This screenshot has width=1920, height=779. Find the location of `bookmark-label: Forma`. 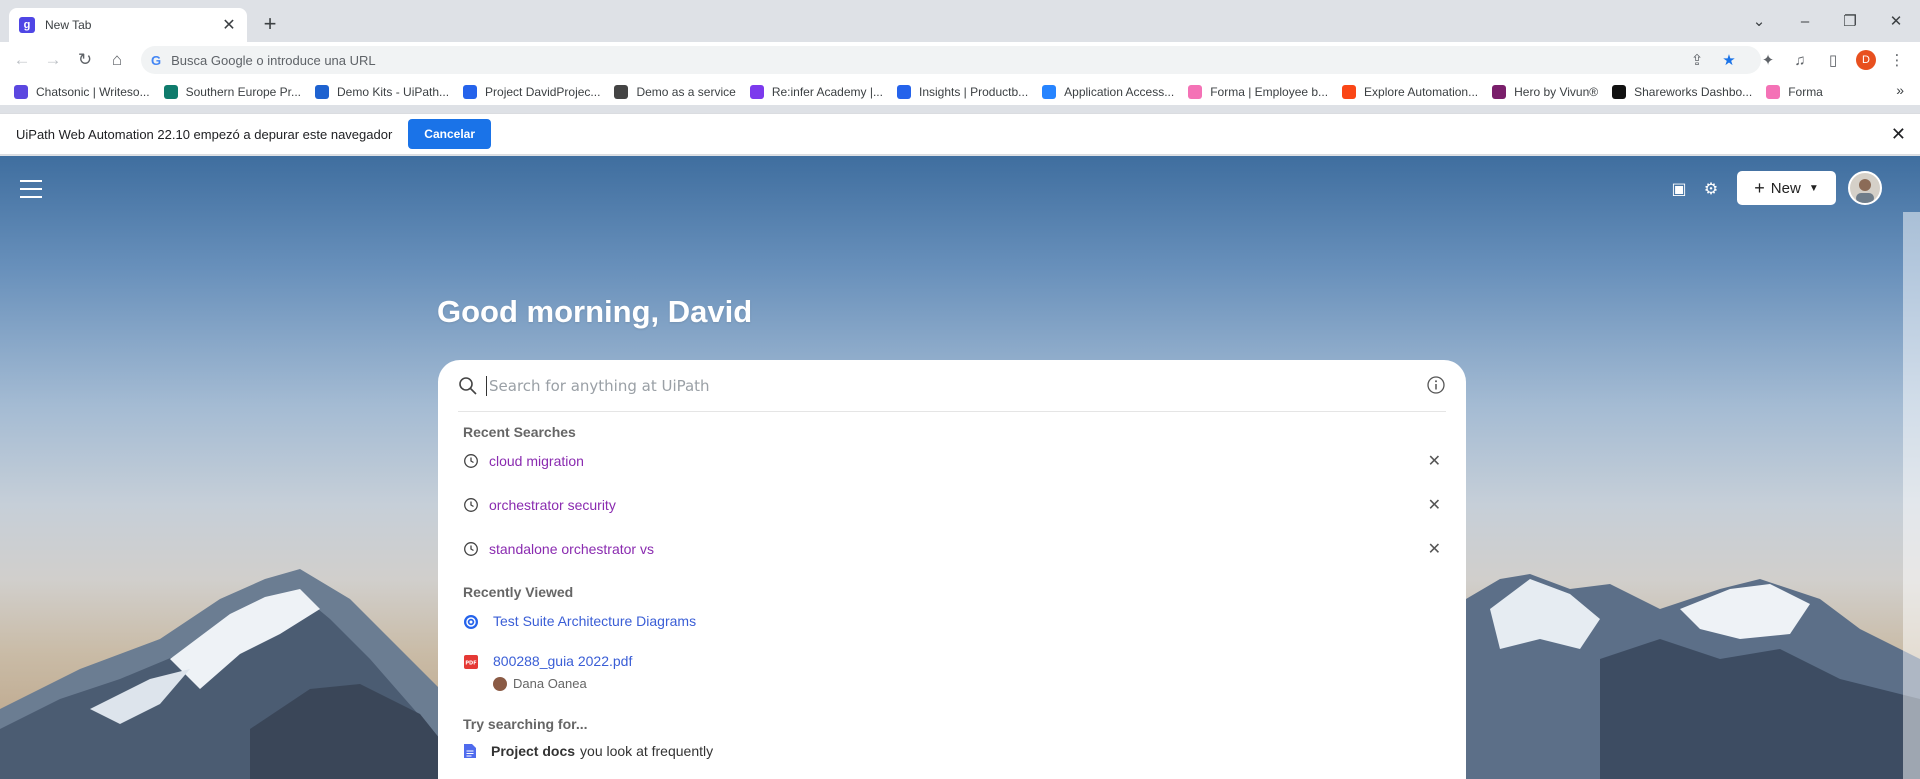

bookmark-label: Forma is located at coordinates (1805, 91).